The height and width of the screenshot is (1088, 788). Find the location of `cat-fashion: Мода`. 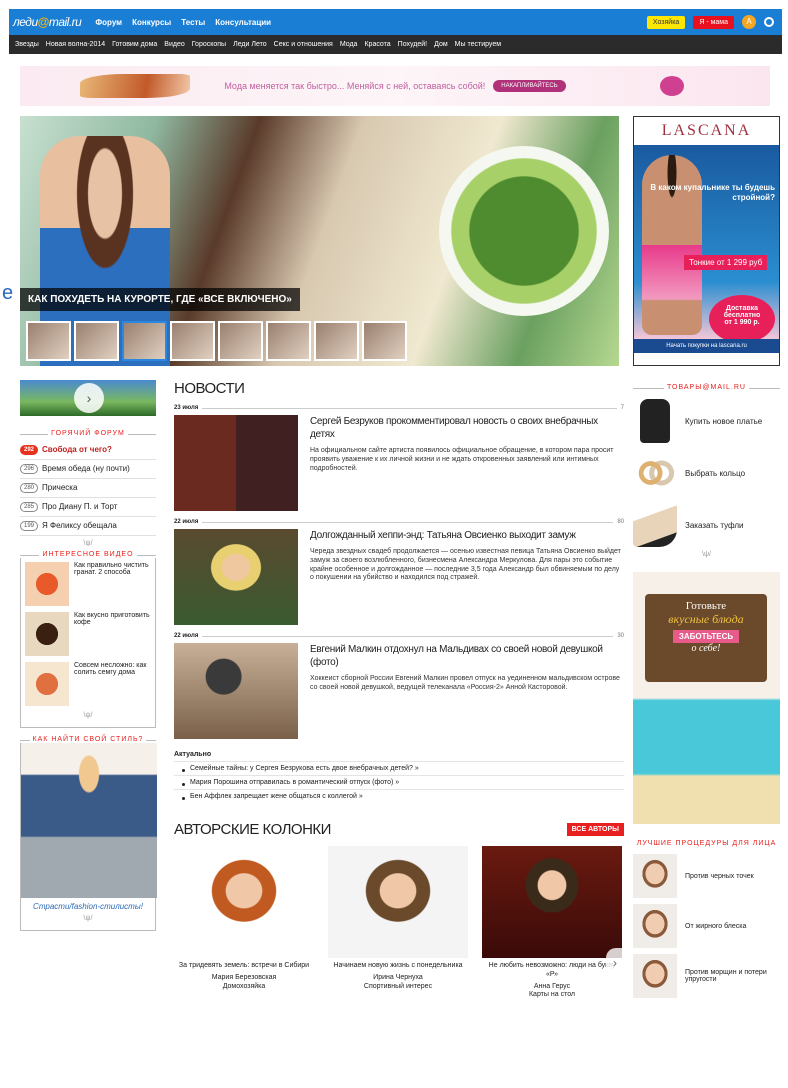

cat-fashion: Мода is located at coordinates (349, 44).